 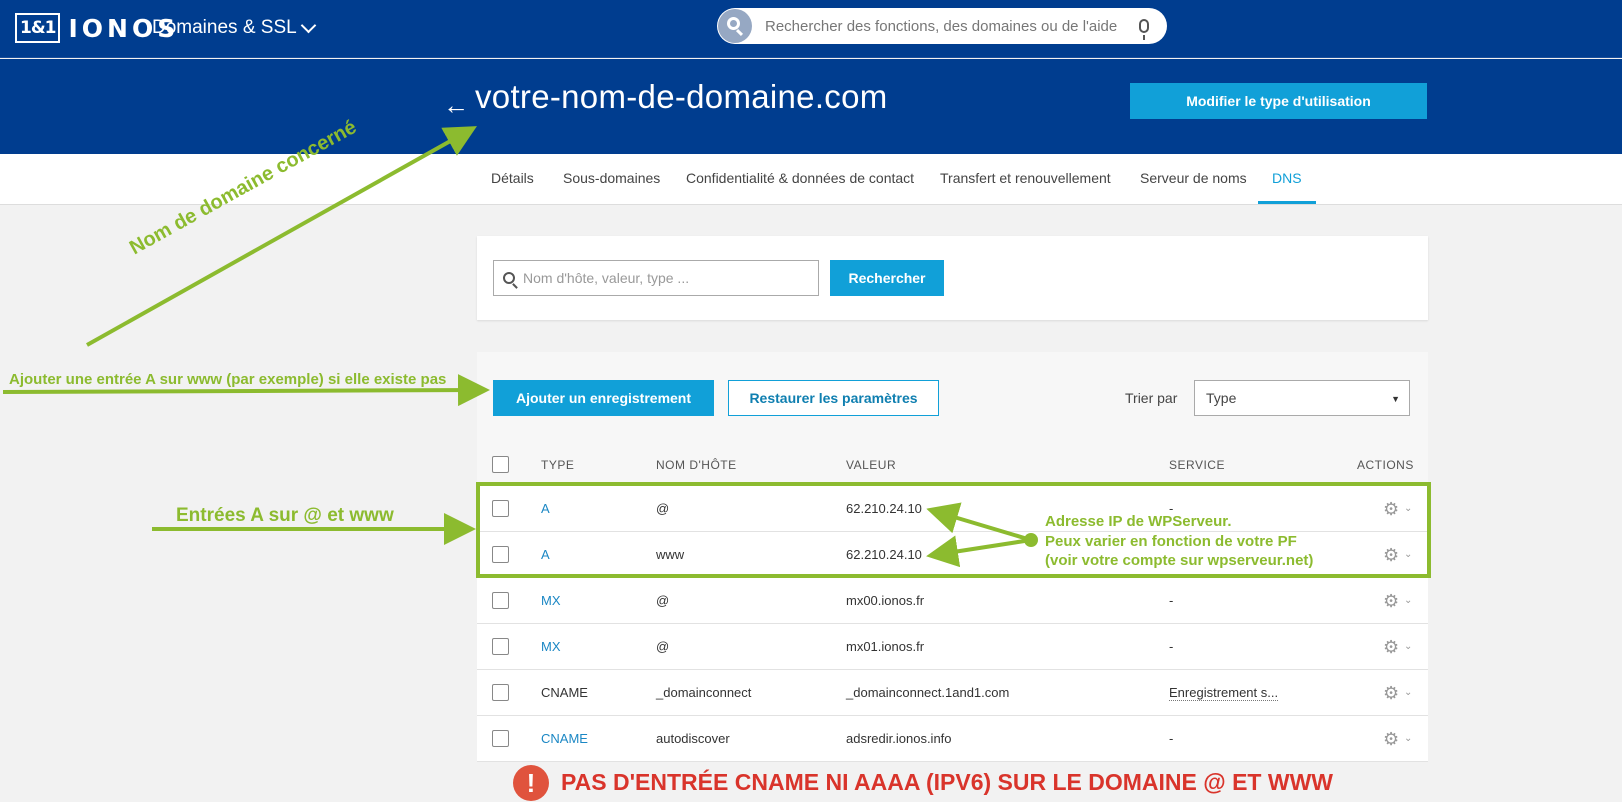 What do you see at coordinates (611, 187) in the screenshot?
I see `tab-subdomains: Sous-domaines` at bounding box center [611, 187].